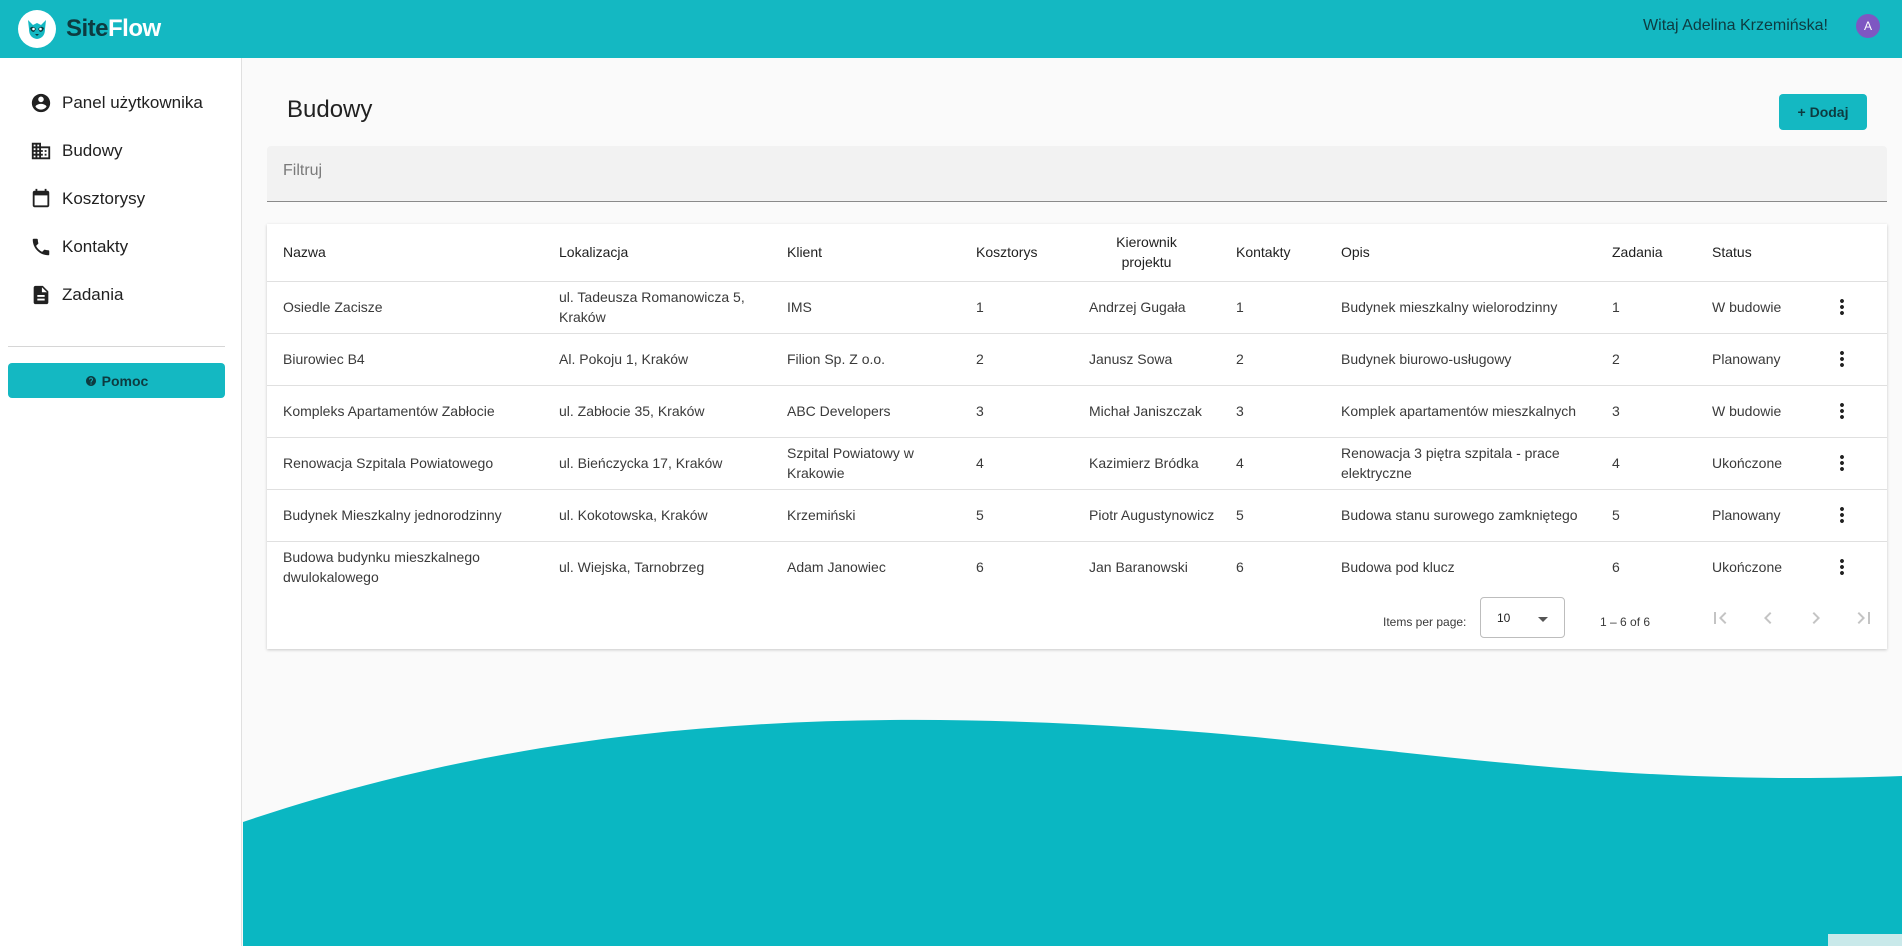  What do you see at coordinates (1146, 411) in the screenshot?
I see `cell-kierownik: Michał Janiszczak` at bounding box center [1146, 411].